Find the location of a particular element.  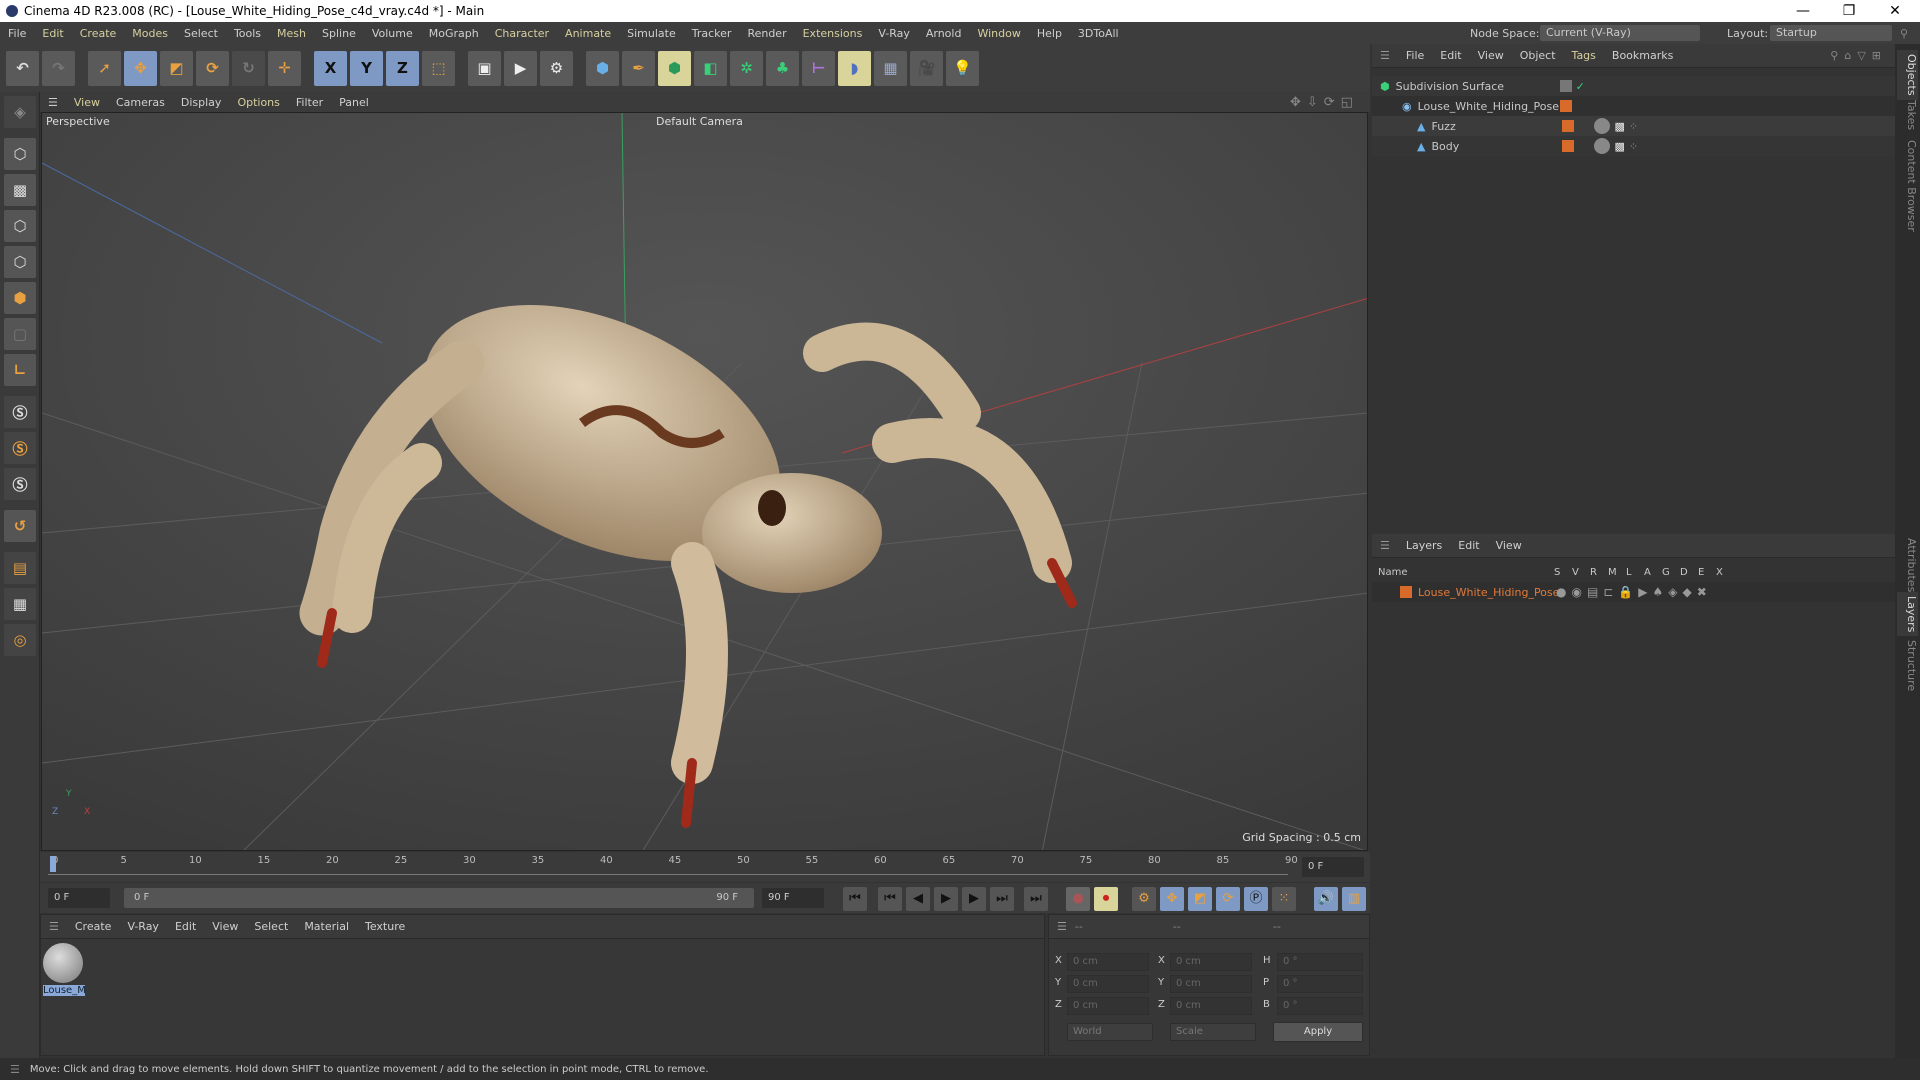

coord-mode-select: World is located at coordinates (1110, 1032).